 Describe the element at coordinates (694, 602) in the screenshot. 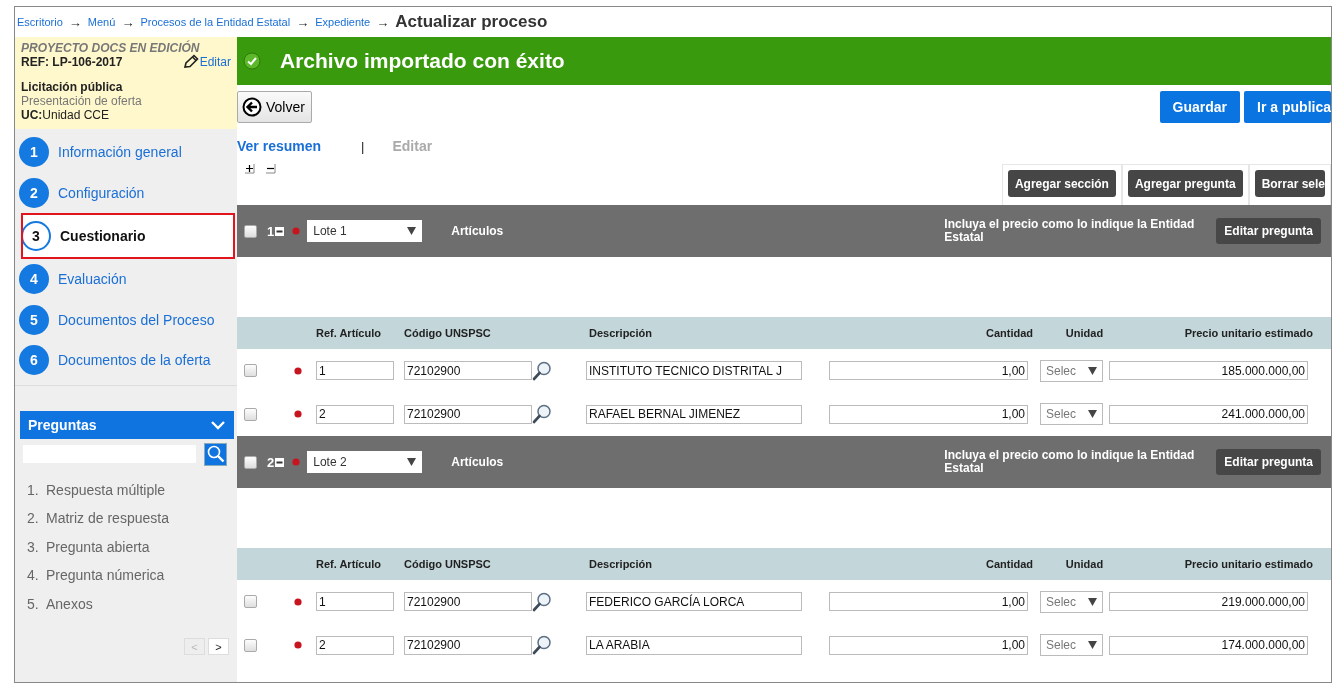

I see `description-field: FEDERICO GARCÍA LORCA` at that location.